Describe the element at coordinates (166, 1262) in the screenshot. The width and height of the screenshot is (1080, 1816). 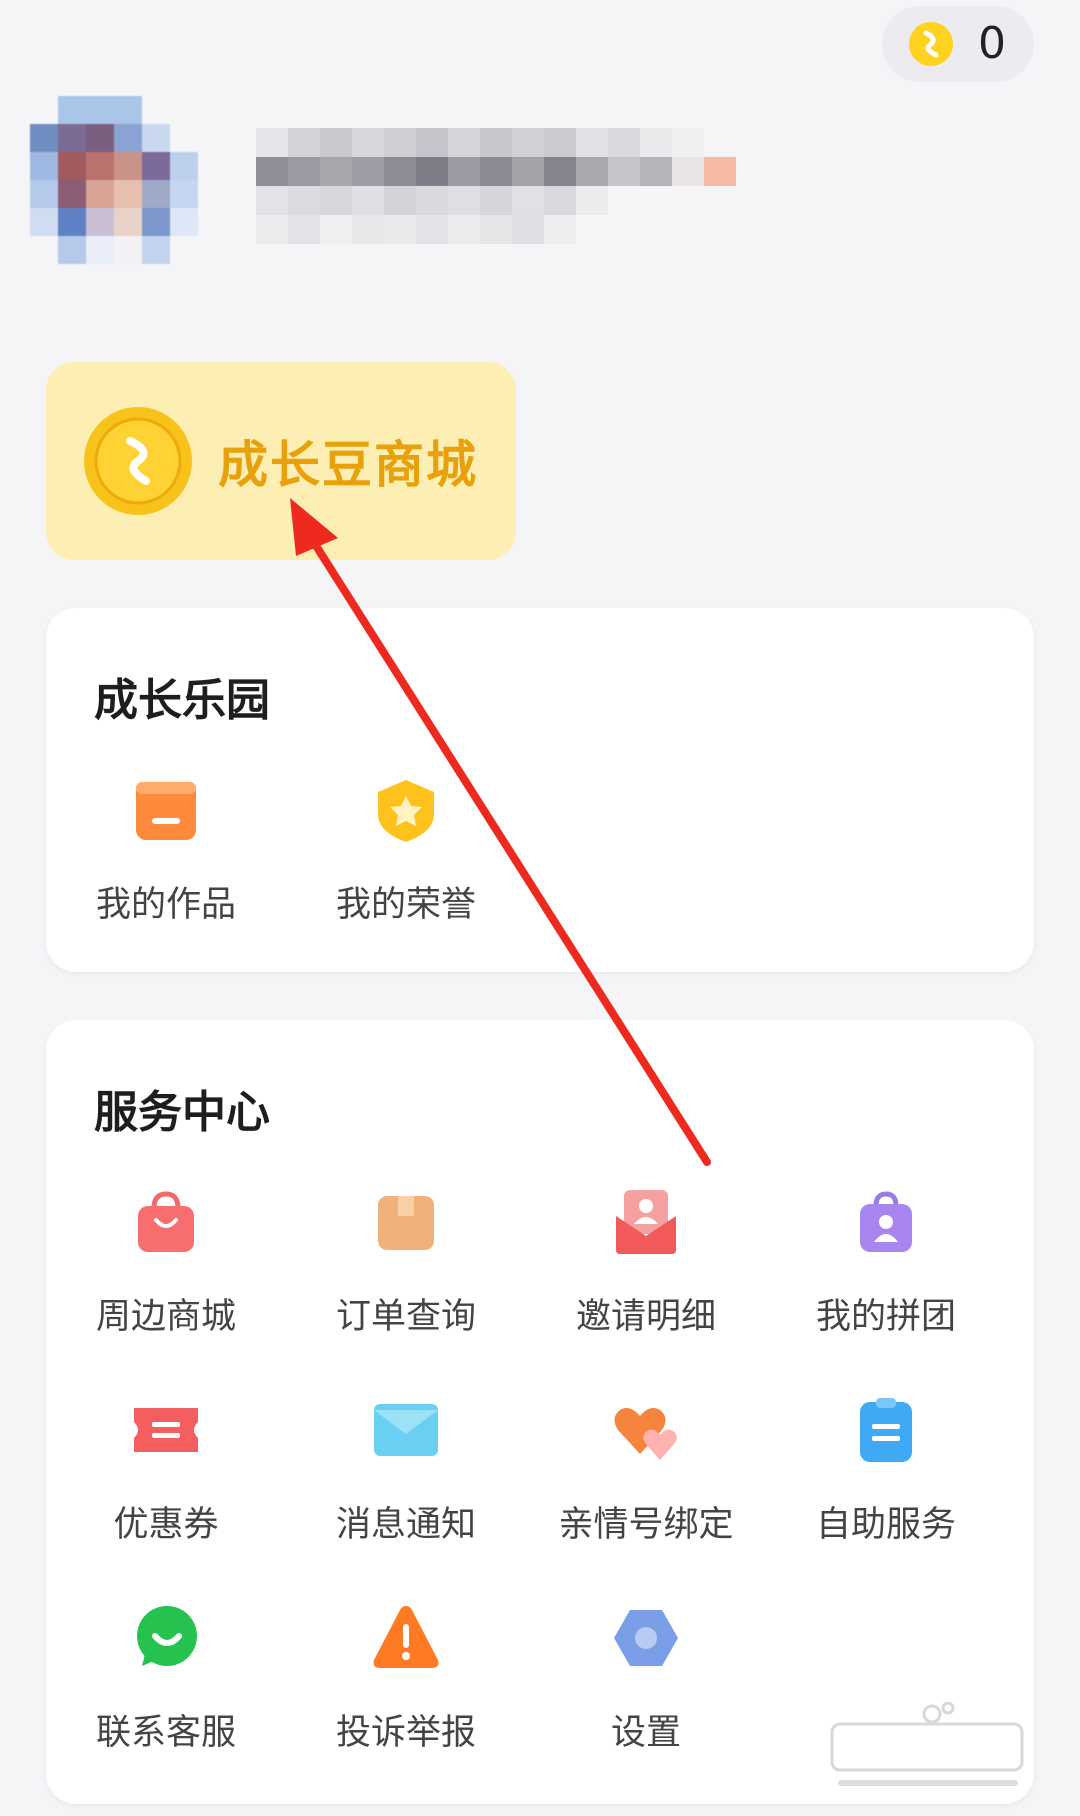
I see `merch-mall-item: 周边商城` at that location.